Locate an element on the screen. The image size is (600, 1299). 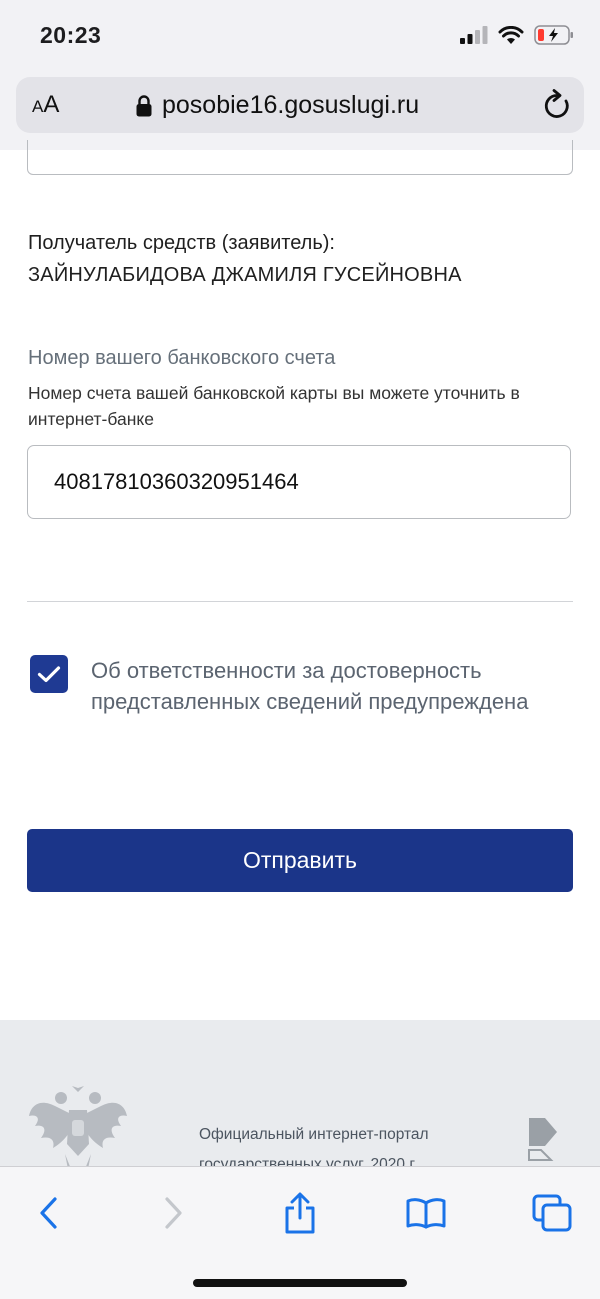
address-bar: AA posobie16.gosuslugi.ru is located at coordinates (300, 105).